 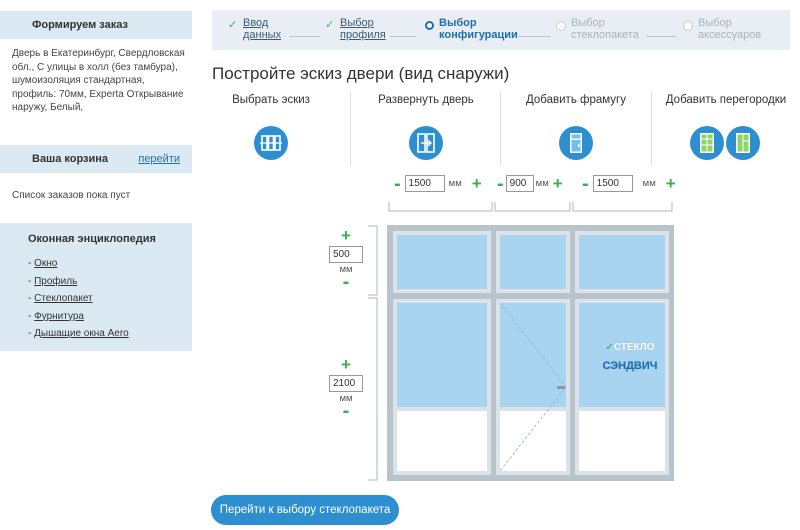 I want to click on page-title: Постройте эскиз двери (вид снаружи), so click(x=361, y=73).